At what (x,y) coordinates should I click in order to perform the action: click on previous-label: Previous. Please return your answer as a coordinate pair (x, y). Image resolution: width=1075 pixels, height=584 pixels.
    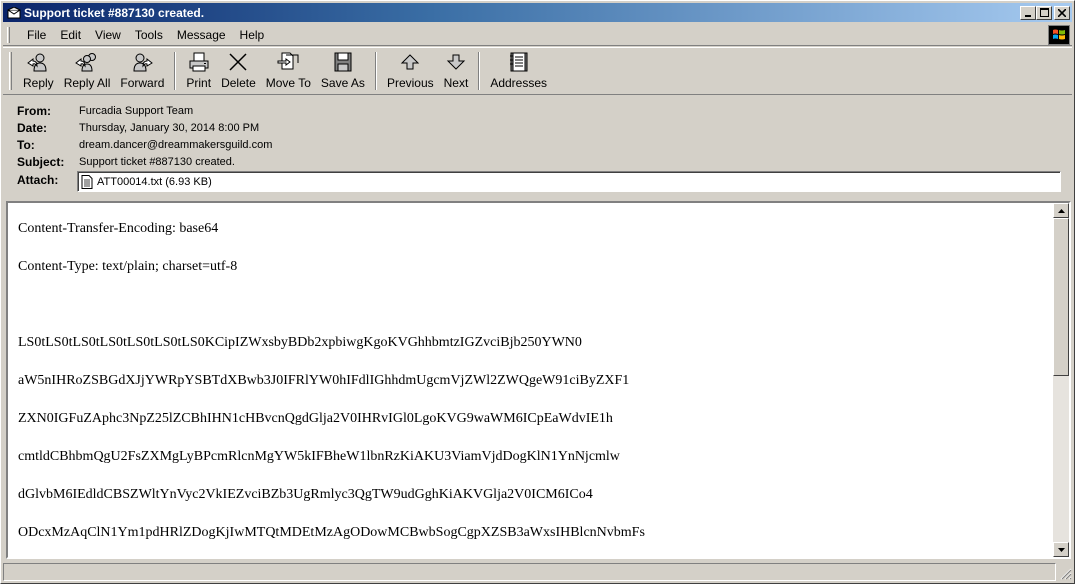
    Looking at the image, I should click on (410, 83).